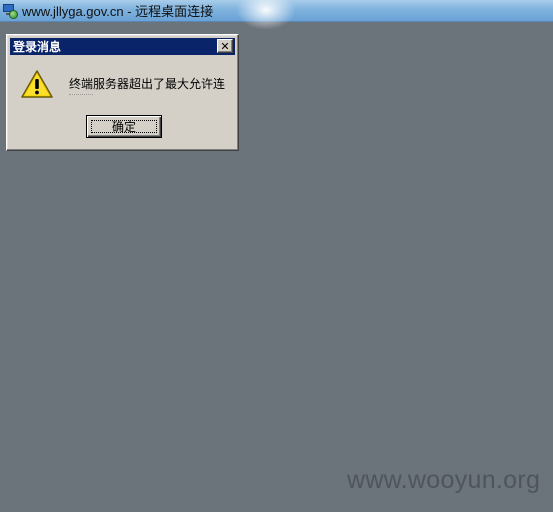 This screenshot has height=512, width=553. Describe the element at coordinates (118, 11) in the screenshot. I see `window-title: www.jllyga.gov.cn - 远程桌面连接` at that location.